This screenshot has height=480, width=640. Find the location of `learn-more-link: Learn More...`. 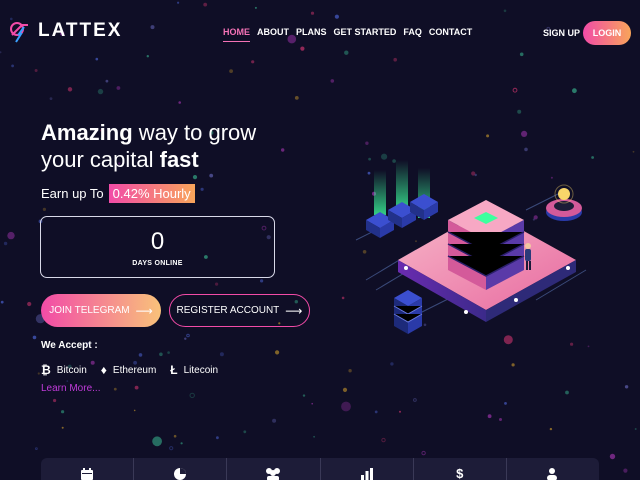

learn-more-link: Learn More... is located at coordinates (70, 388).